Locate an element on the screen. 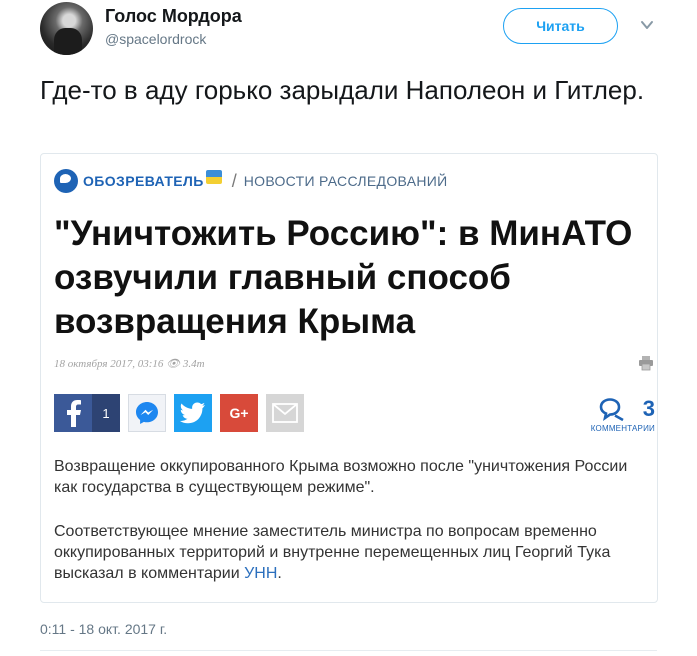 The image size is (697, 656). follow-button: Читать is located at coordinates (560, 26).